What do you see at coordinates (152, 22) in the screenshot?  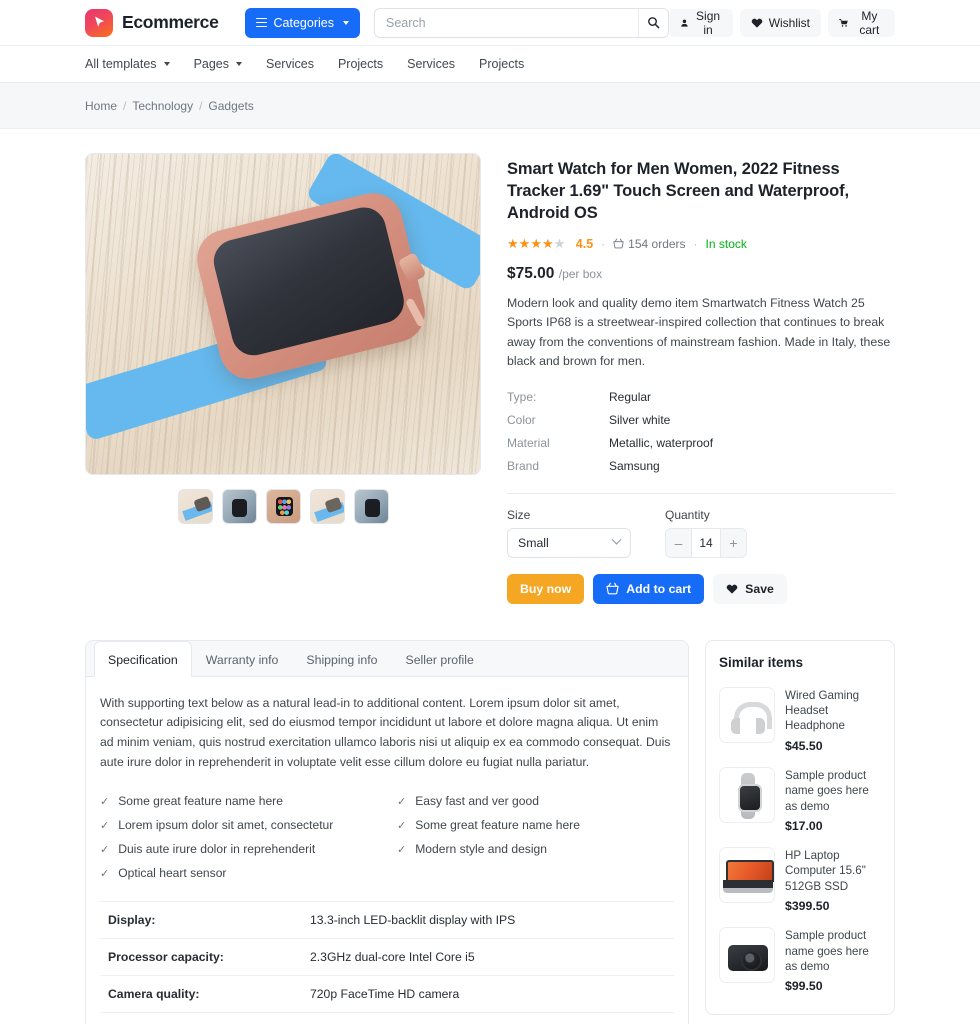 I see `brand-logo: Ecommerce` at bounding box center [152, 22].